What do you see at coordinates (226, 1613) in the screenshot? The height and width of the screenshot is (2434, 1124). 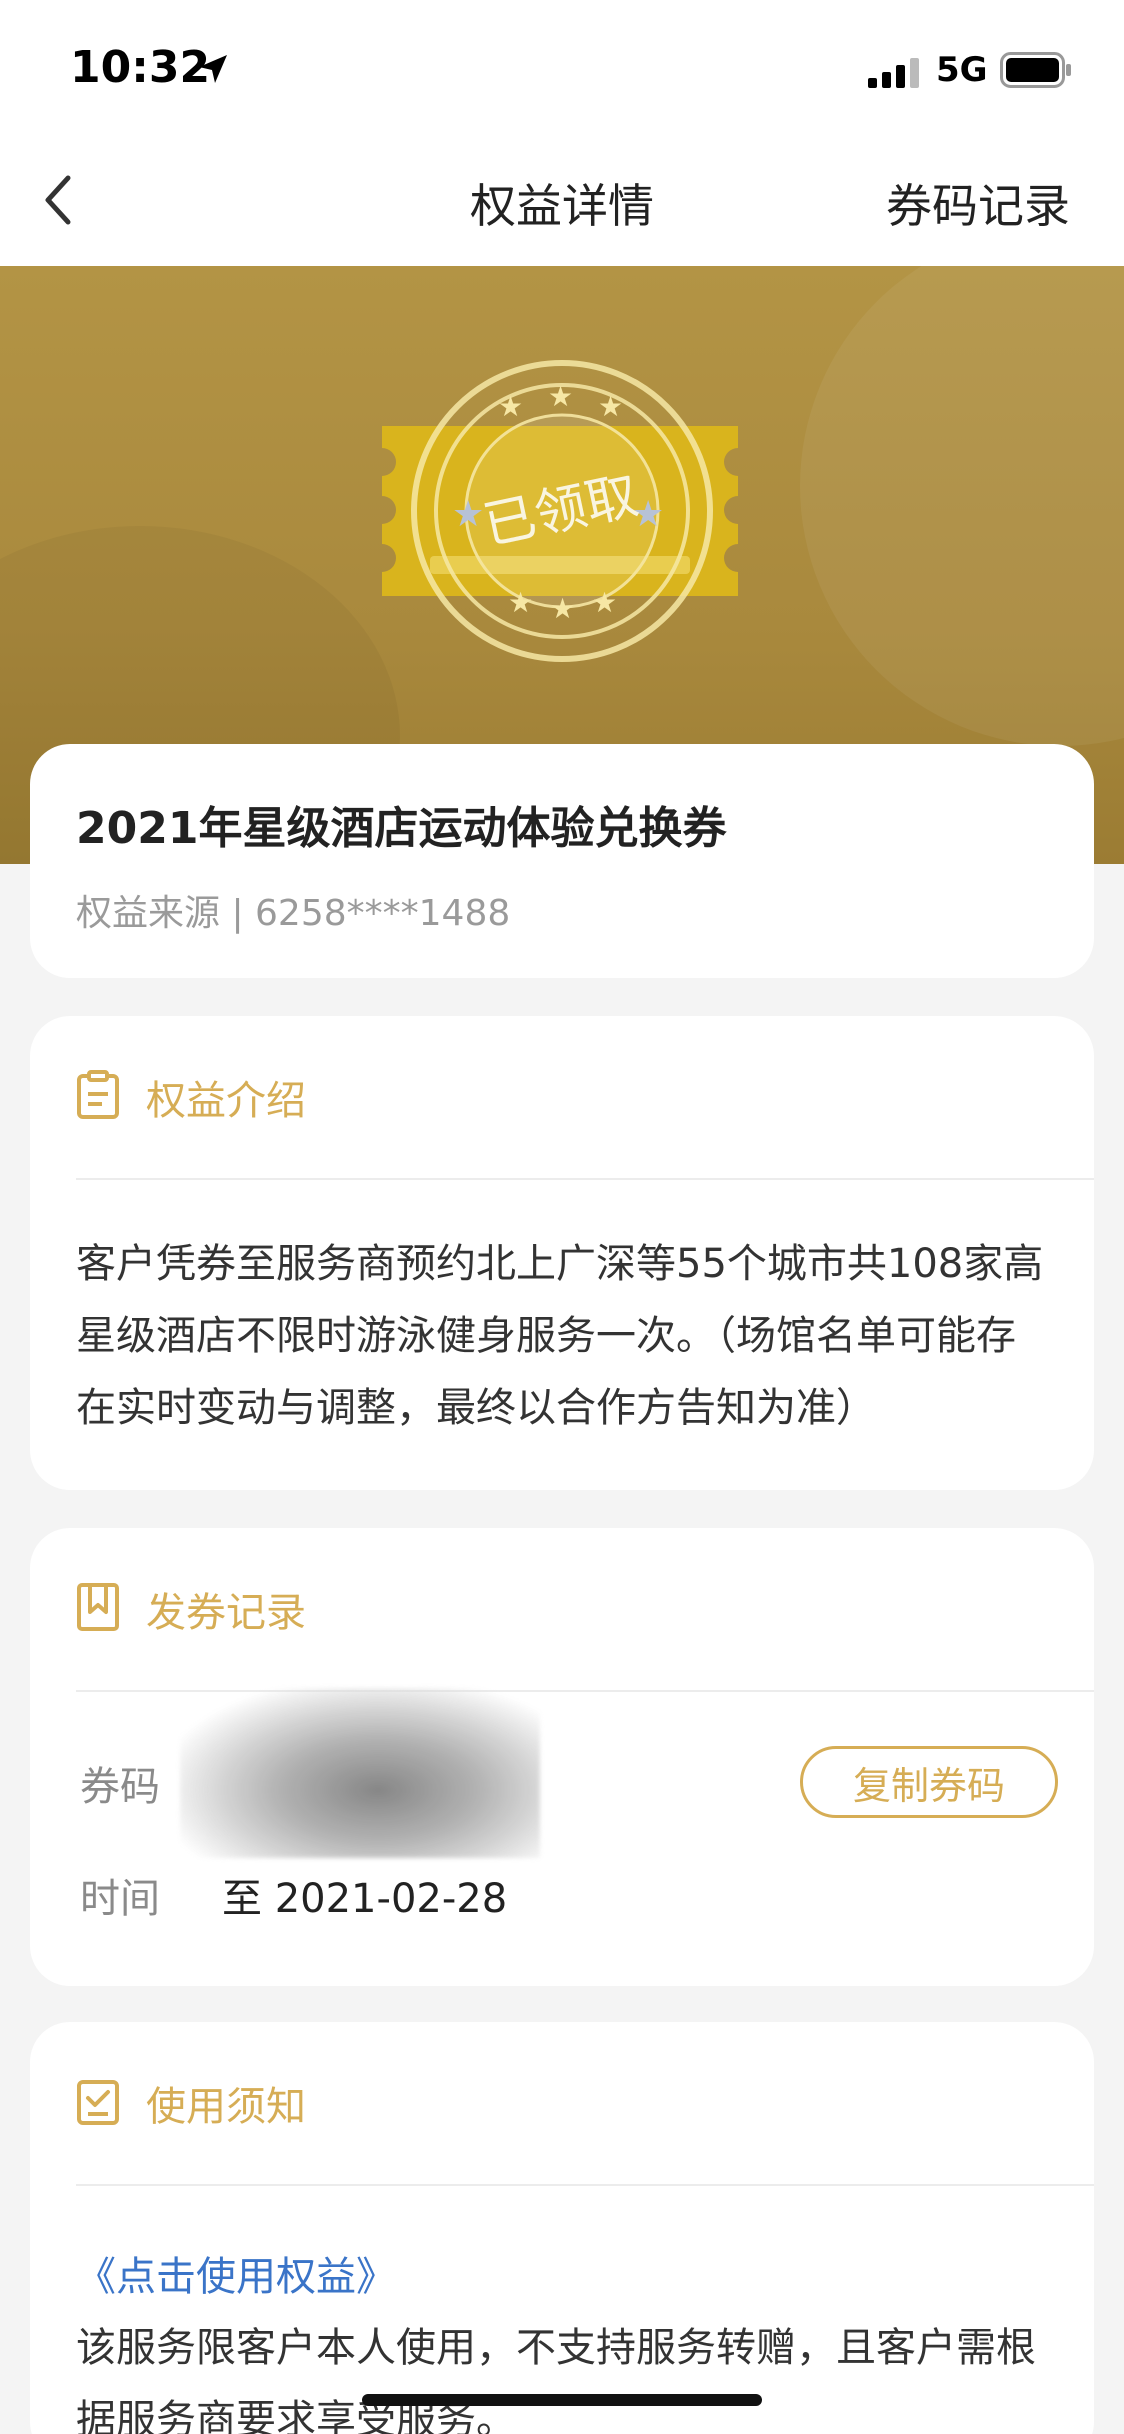 I see `issue-record-heading: 发券记录` at bounding box center [226, 1613].